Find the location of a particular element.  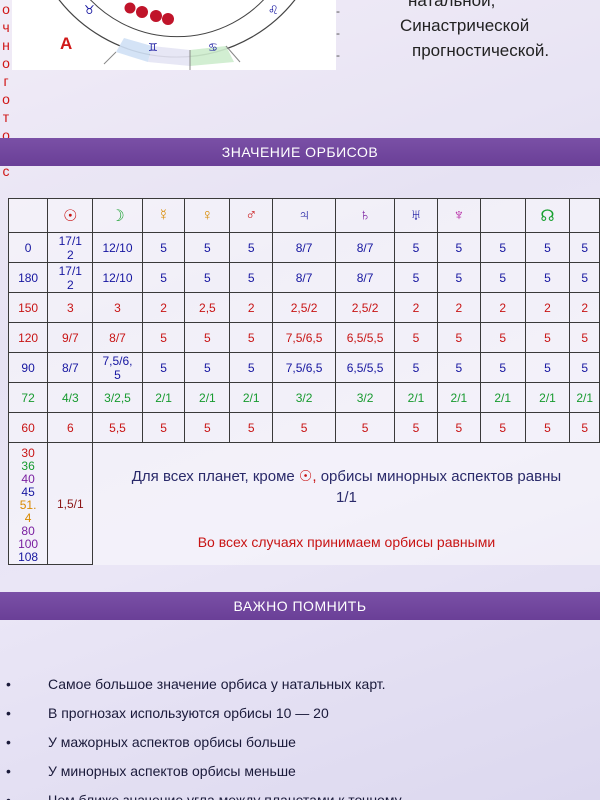

table-row: 60 6 5,5 5 5 5 5 5 5 5 5 5 5 is located at coordinates (304, 427).